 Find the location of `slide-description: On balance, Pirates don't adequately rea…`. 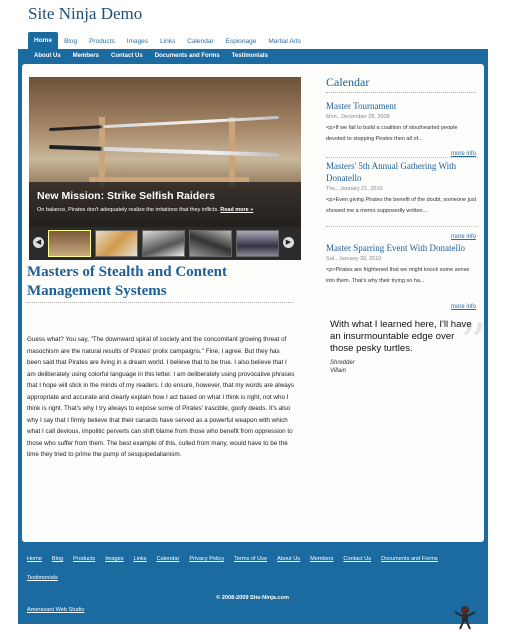

slide-description: On balance, Pirates don't adequately rea… is located at coordinates (128, 210).